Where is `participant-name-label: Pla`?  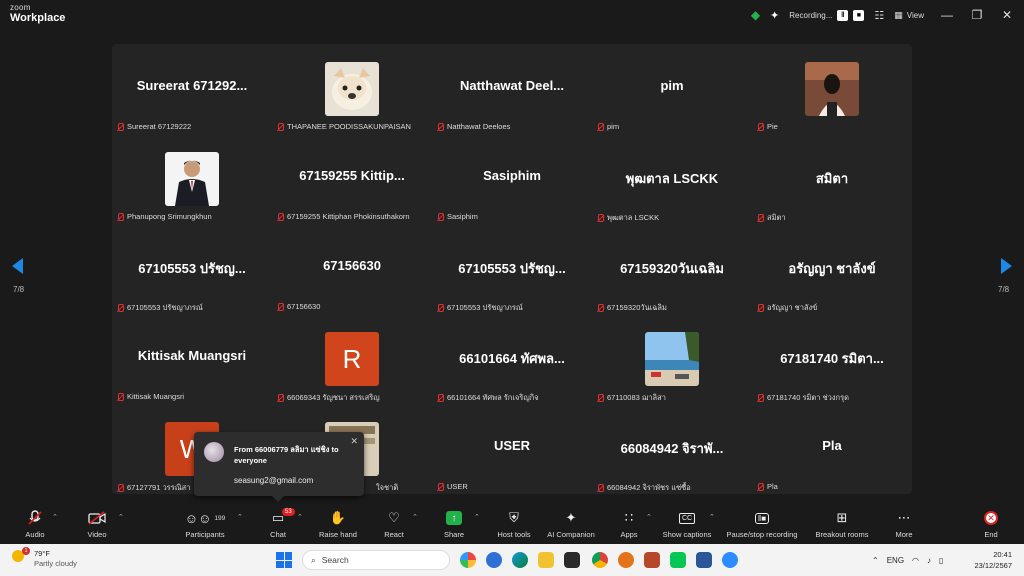
participant-name-label: Pla is located at coordinates (772, 486).